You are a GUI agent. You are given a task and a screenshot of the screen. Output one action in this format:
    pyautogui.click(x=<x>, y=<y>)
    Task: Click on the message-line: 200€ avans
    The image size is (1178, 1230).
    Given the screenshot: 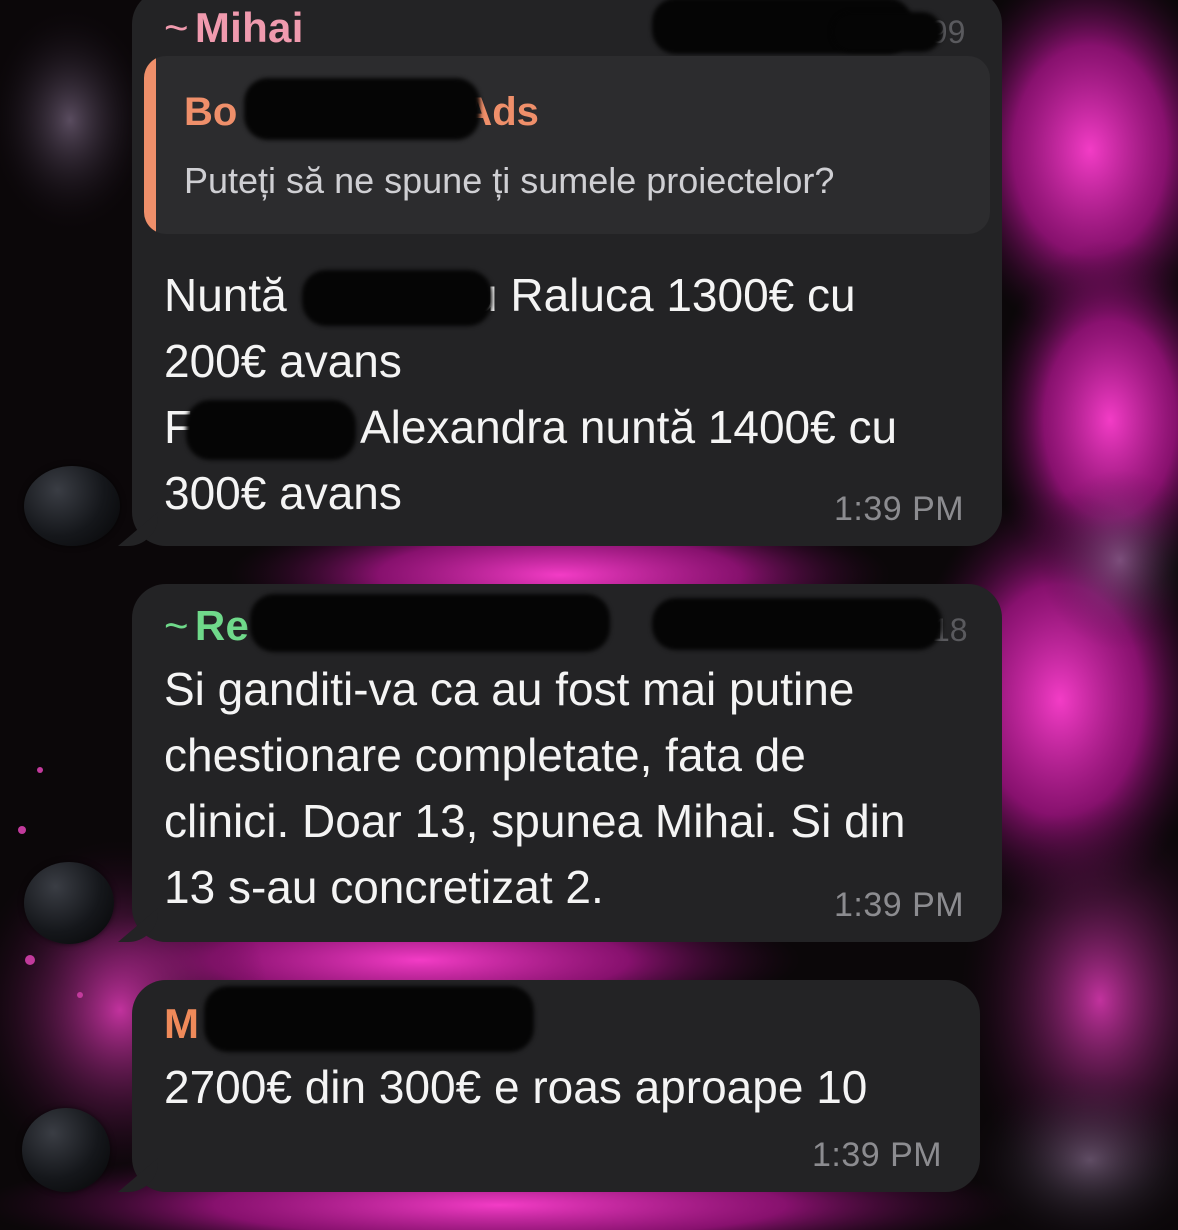 What is the action you would take?
    pyautogui.click(x=283, y=361)
    